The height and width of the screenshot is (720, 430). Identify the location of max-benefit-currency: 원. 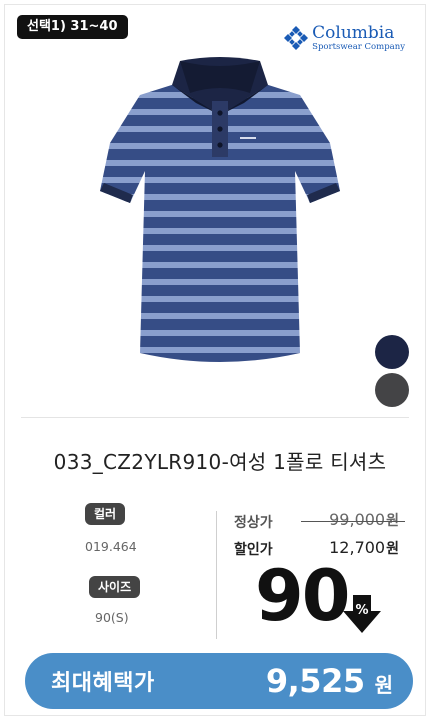
(383, 685).